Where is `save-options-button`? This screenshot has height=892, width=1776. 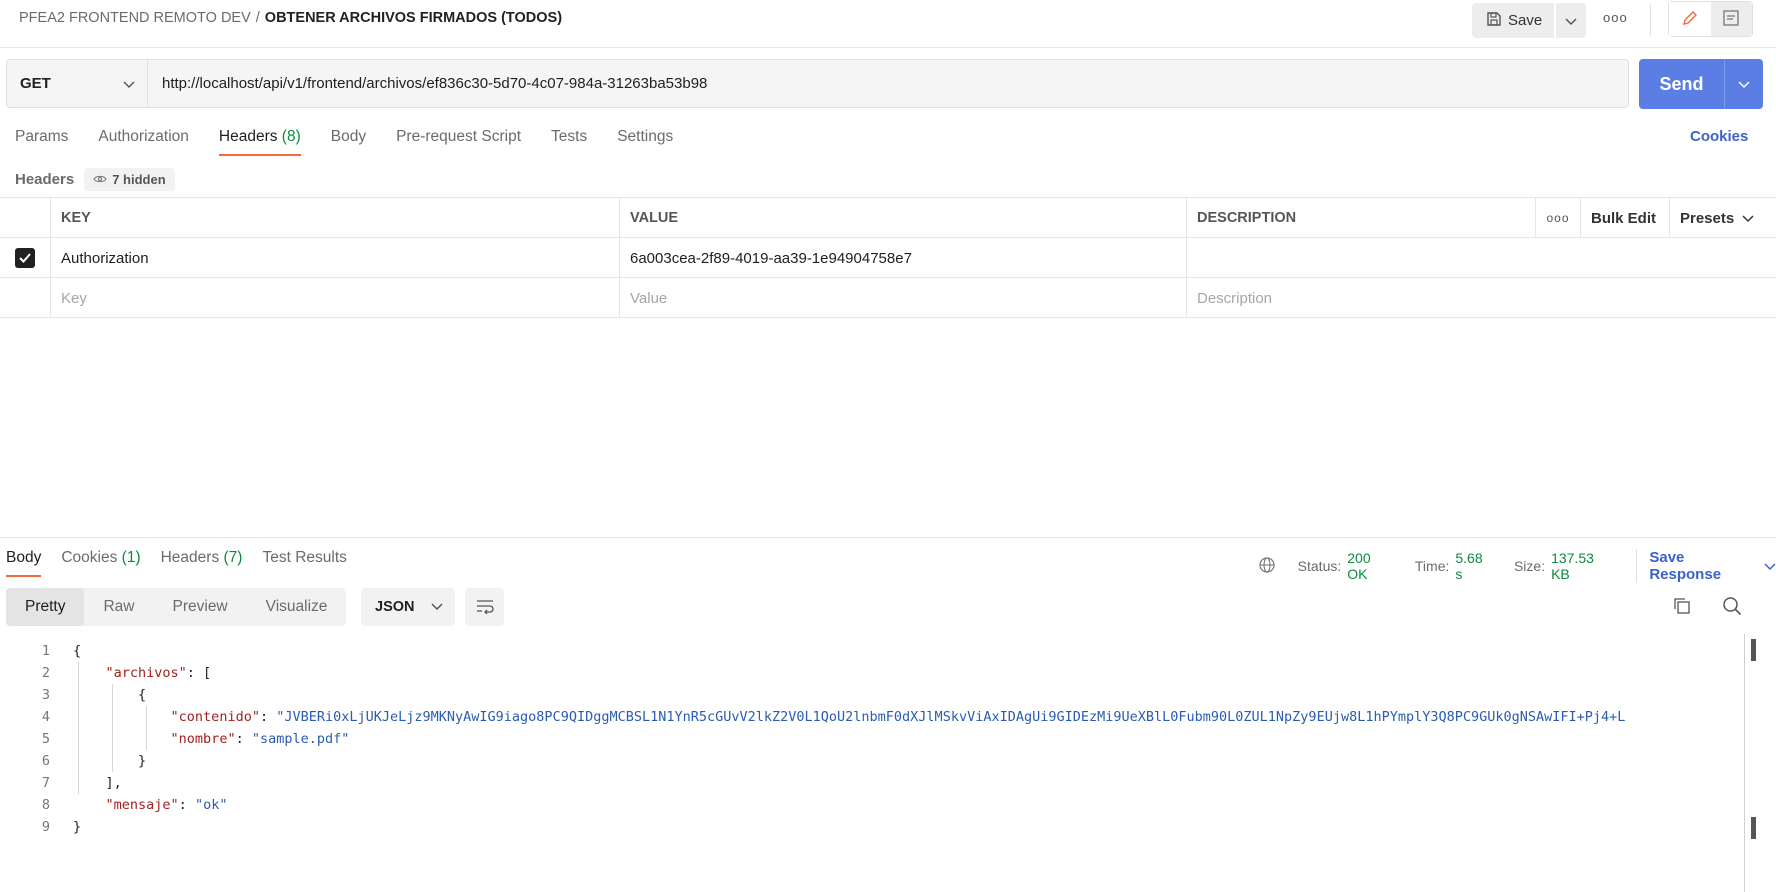 save-options-button is located at coordinates (1571, 20).